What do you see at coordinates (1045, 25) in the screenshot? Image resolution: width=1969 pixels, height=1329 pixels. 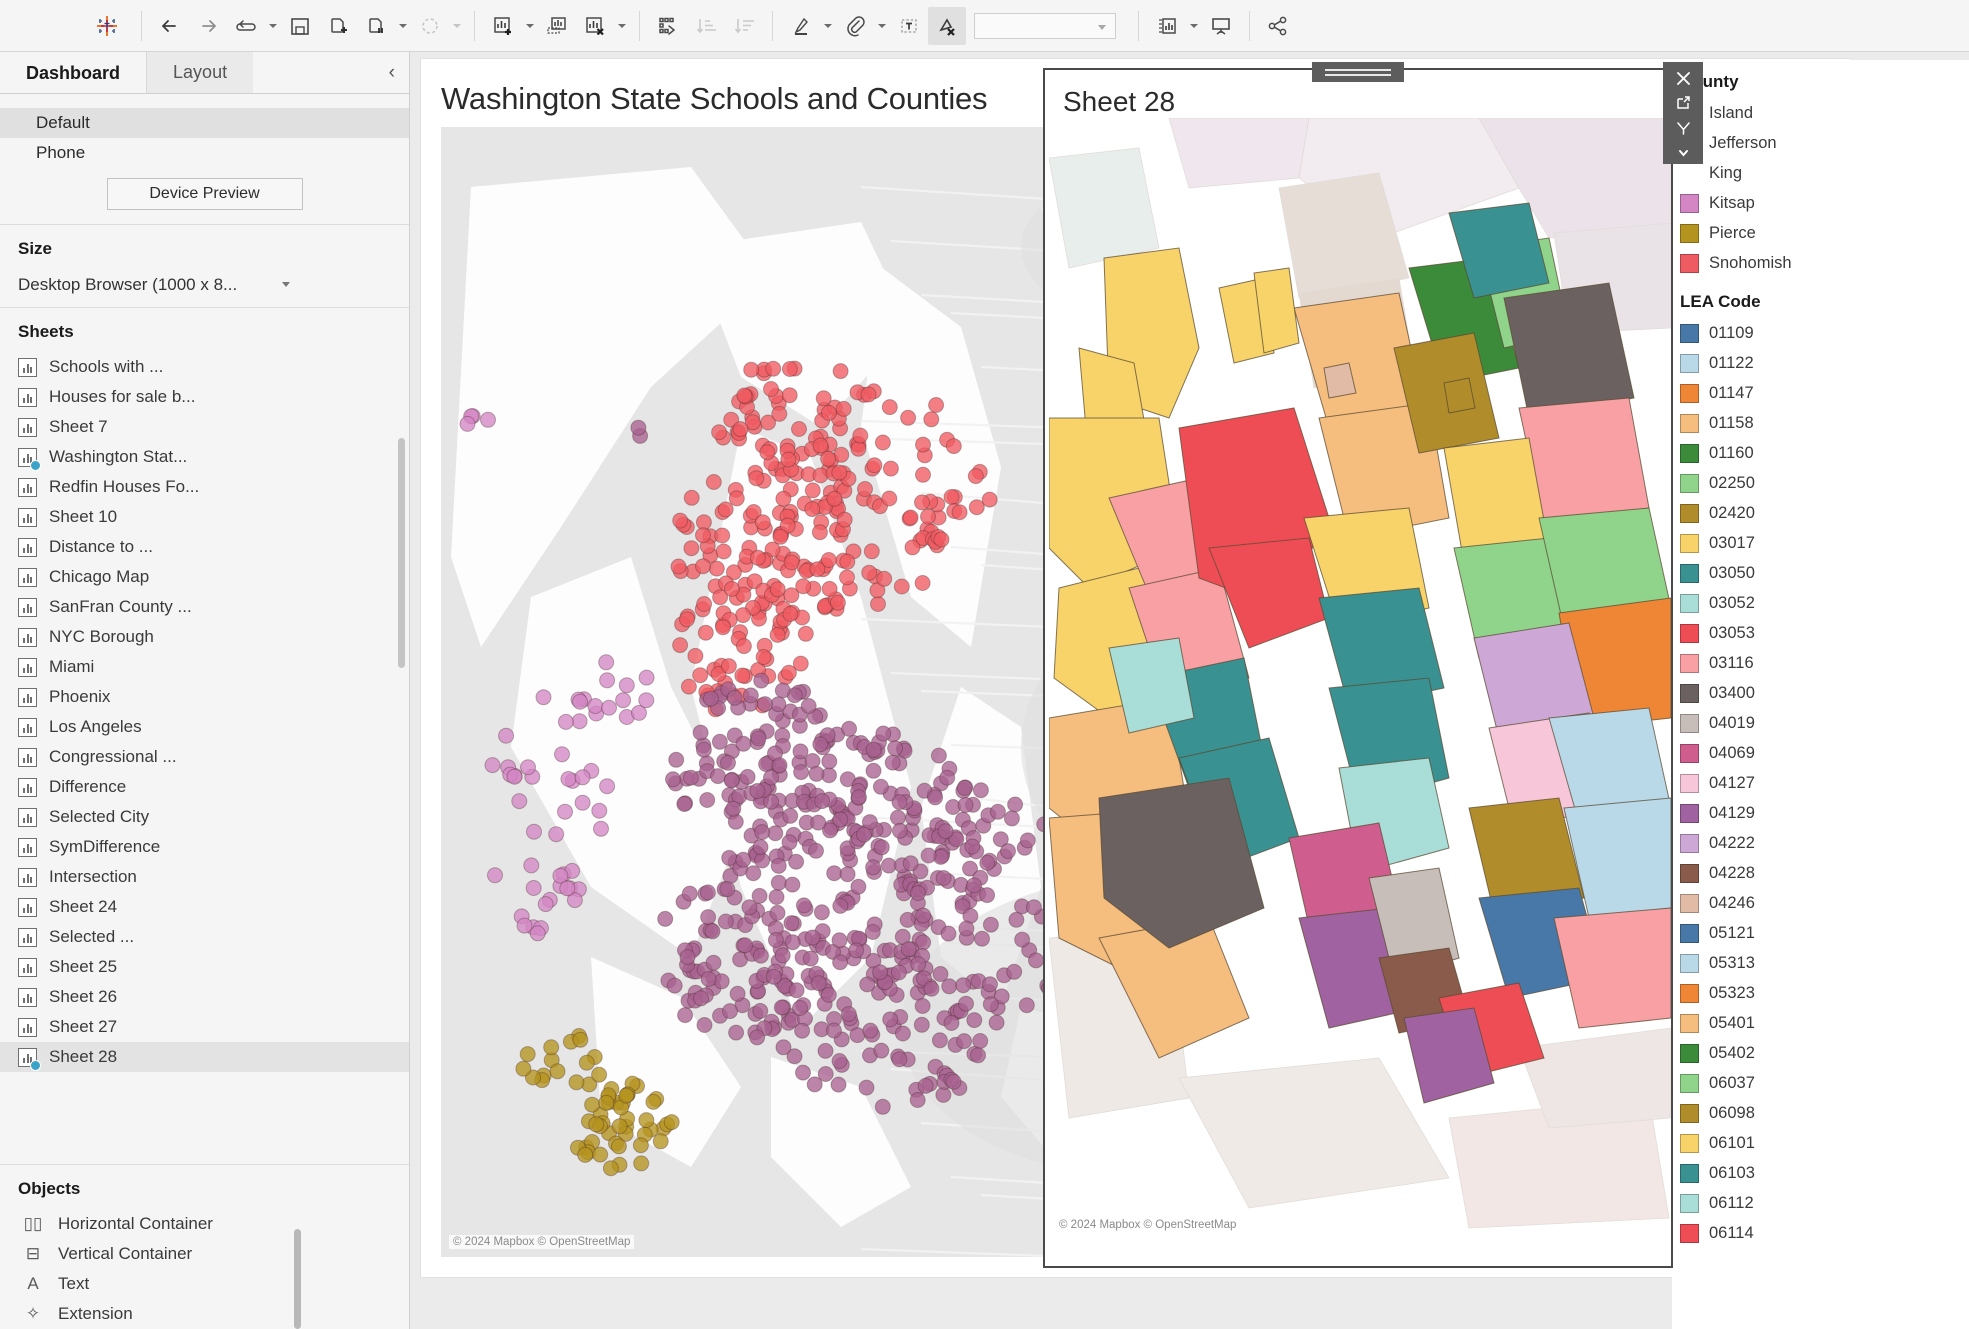 I see `fit-dropdown` at bounding box center [1045, 25].